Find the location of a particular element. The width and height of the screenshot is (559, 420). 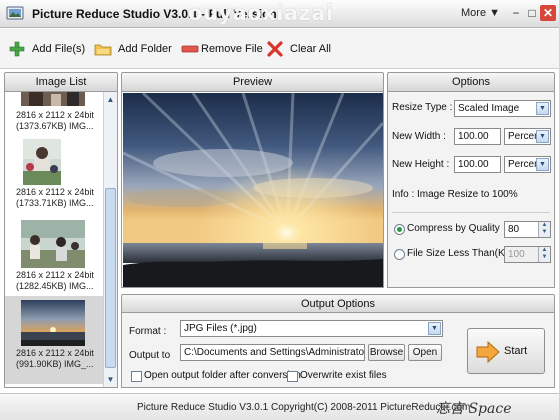

minimize-button: − is located at coordinates (516, 13).